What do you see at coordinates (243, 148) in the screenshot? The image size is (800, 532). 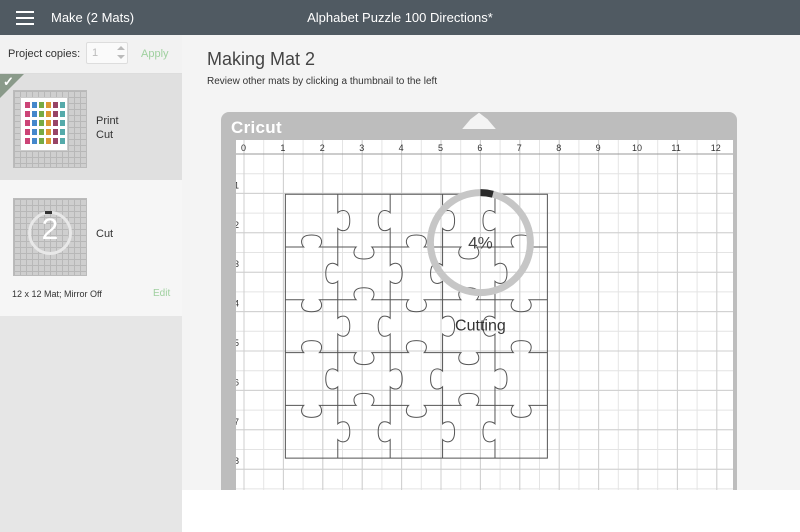 I see `ruler-top-label: 0` at bounding box center [243, 148].